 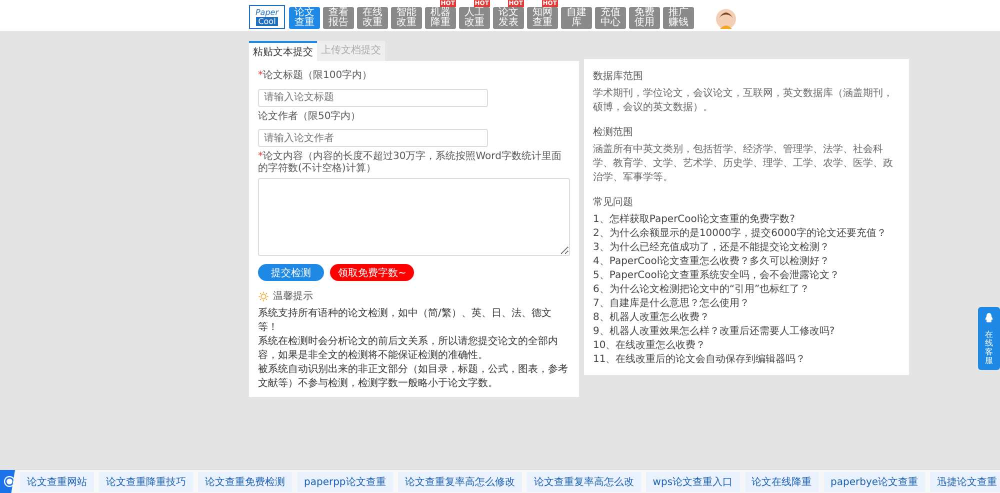 What do you see at coordinates (146, 482) in the screenshot?
I see `search-link: 论文查重降重技巧` at bounding box center [146, 482].